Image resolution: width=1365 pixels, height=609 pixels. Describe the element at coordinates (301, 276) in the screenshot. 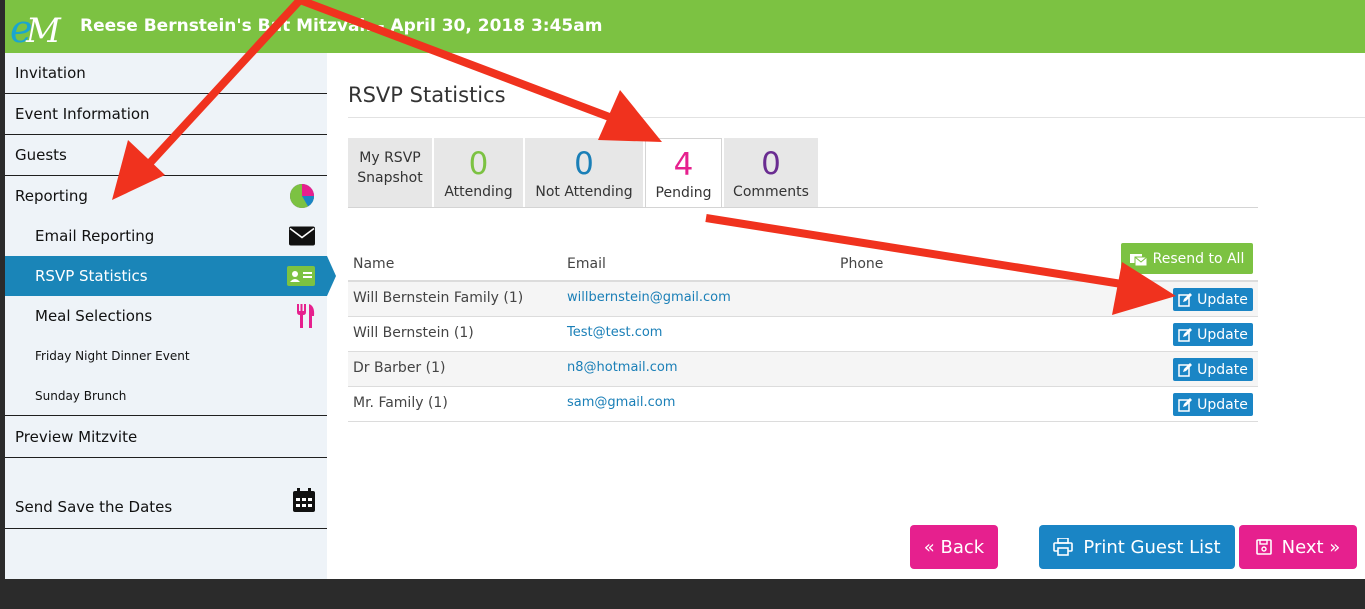

I see `id-card-icon` at that location.